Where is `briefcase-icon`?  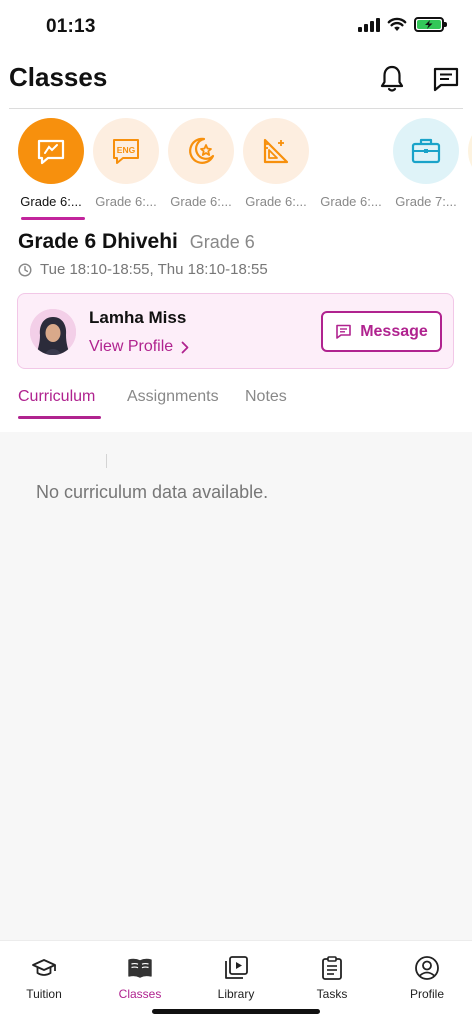
briefcase-icon is located at coordinates (426, 151).